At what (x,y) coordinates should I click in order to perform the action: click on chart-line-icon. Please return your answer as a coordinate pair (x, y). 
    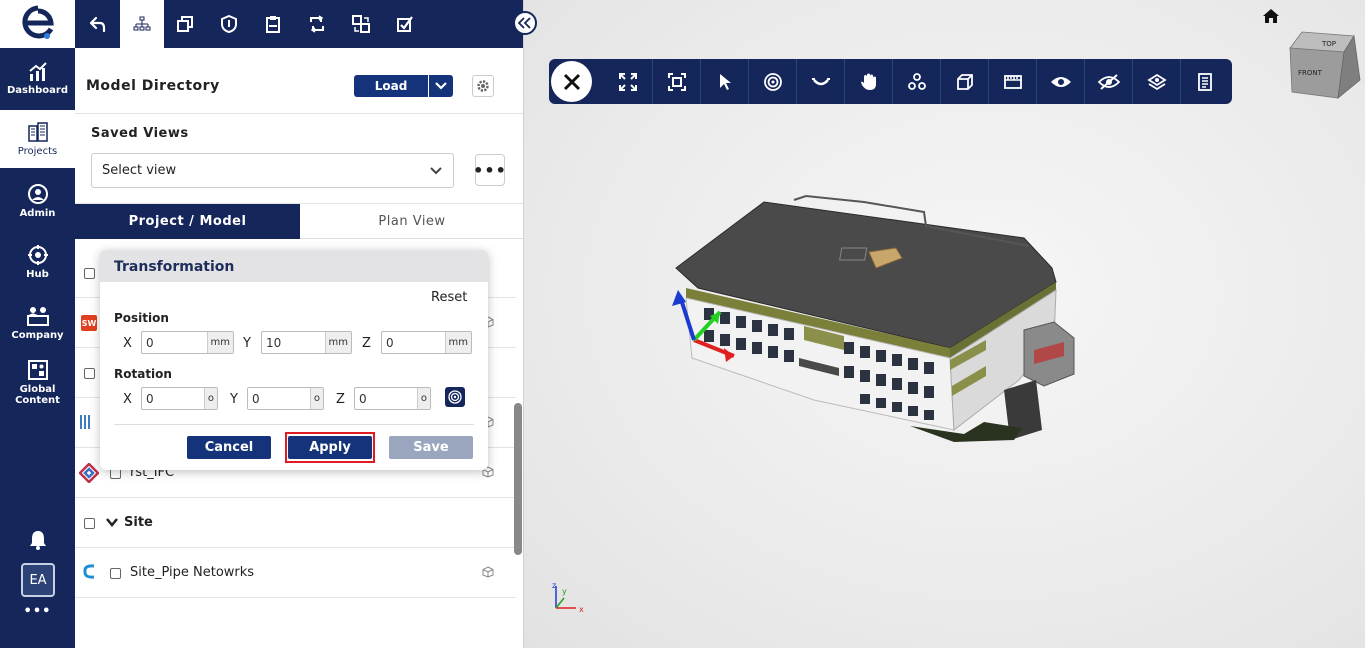
    Looking at the image, I should click on (37, 71).